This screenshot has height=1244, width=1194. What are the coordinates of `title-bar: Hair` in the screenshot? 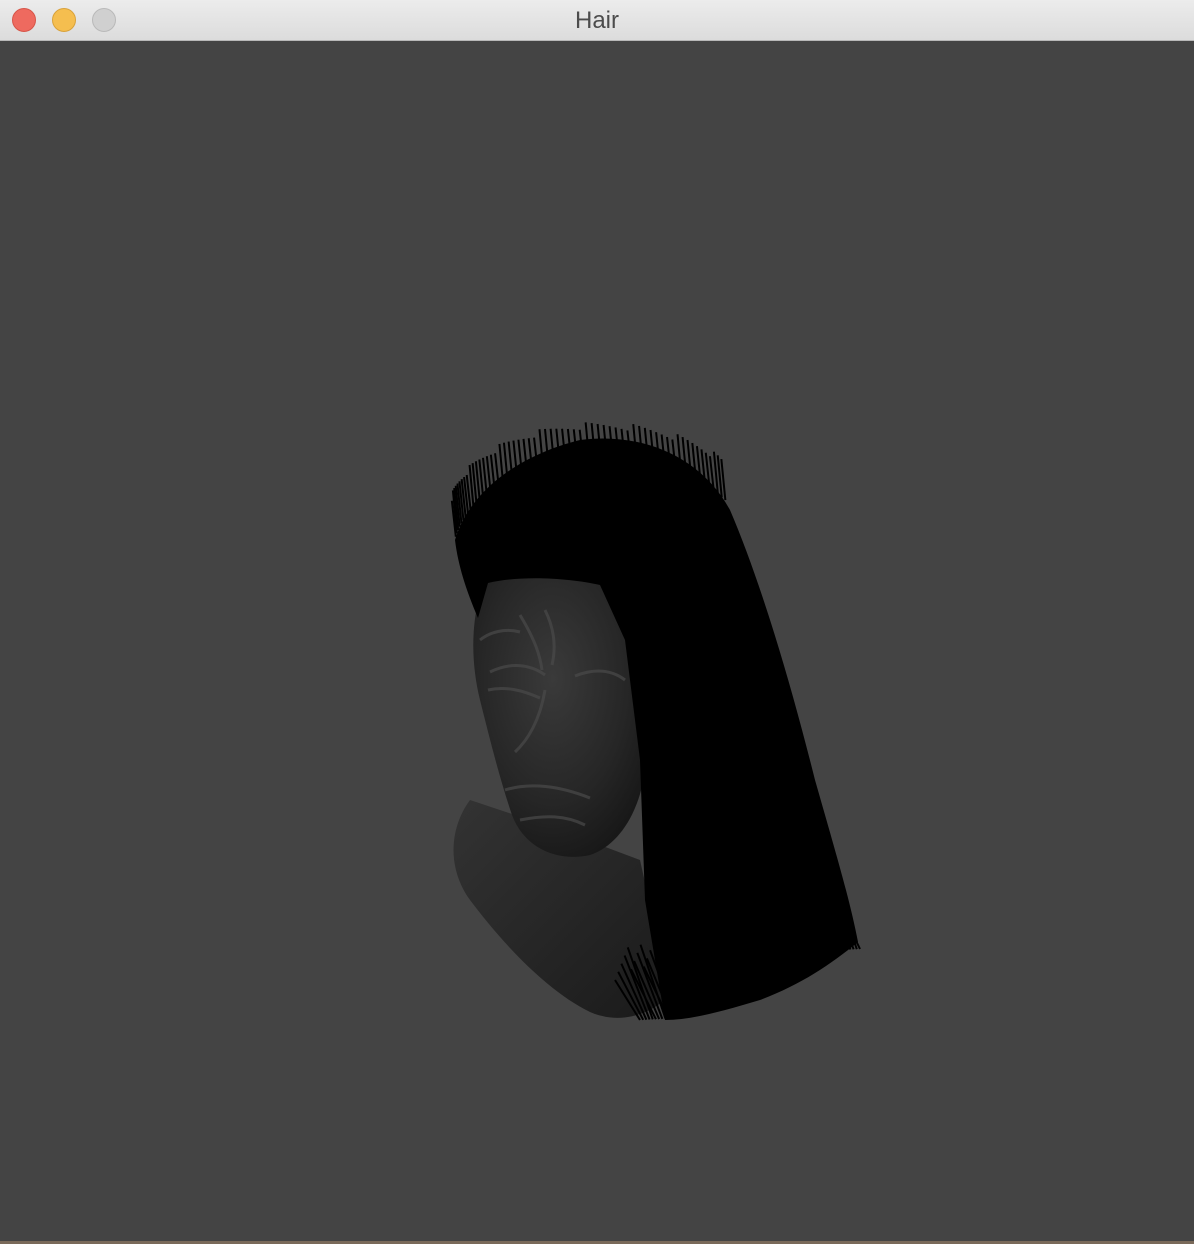 It's located at (597, 20).